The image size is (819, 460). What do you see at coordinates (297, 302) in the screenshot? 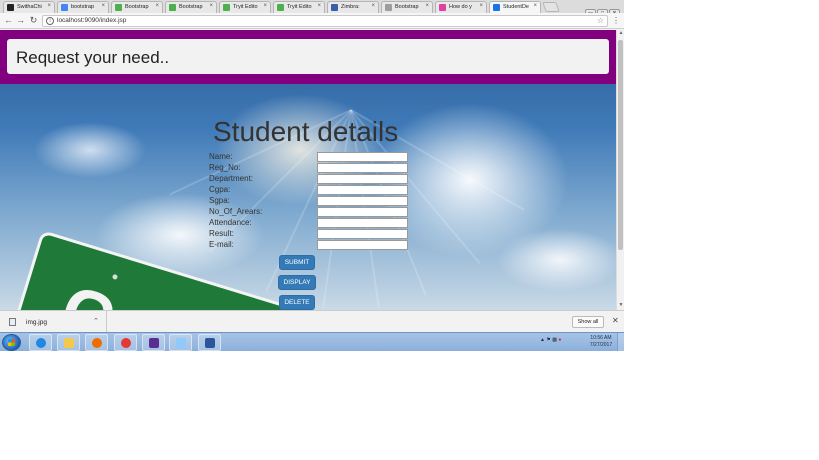
I see `delete-button: DELETE` at bounding box center [297, 302].